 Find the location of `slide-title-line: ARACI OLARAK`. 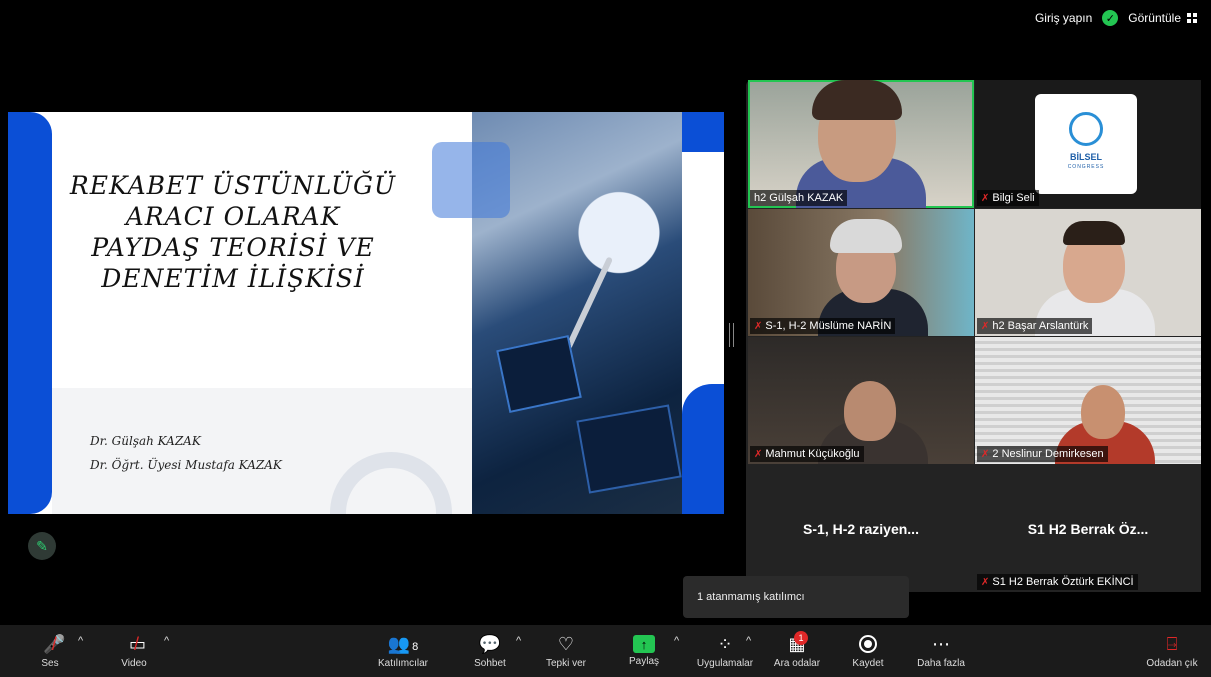

slide-title-line: ARACI OLARAK is located at coordinates (233, 216).